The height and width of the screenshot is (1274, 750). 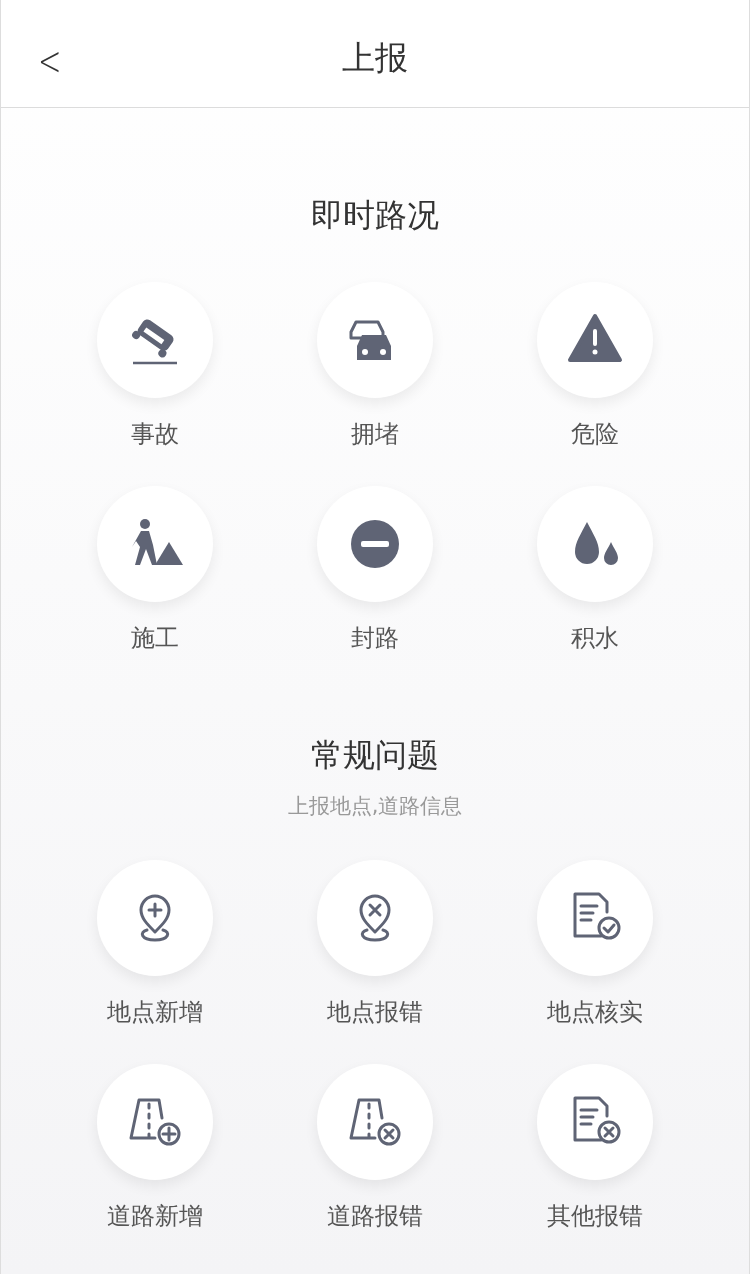 What do you see at coordinates (155, 1012) in the screenshot?
I see `option-label: 地点新增` at bounding box center [155, 1012].